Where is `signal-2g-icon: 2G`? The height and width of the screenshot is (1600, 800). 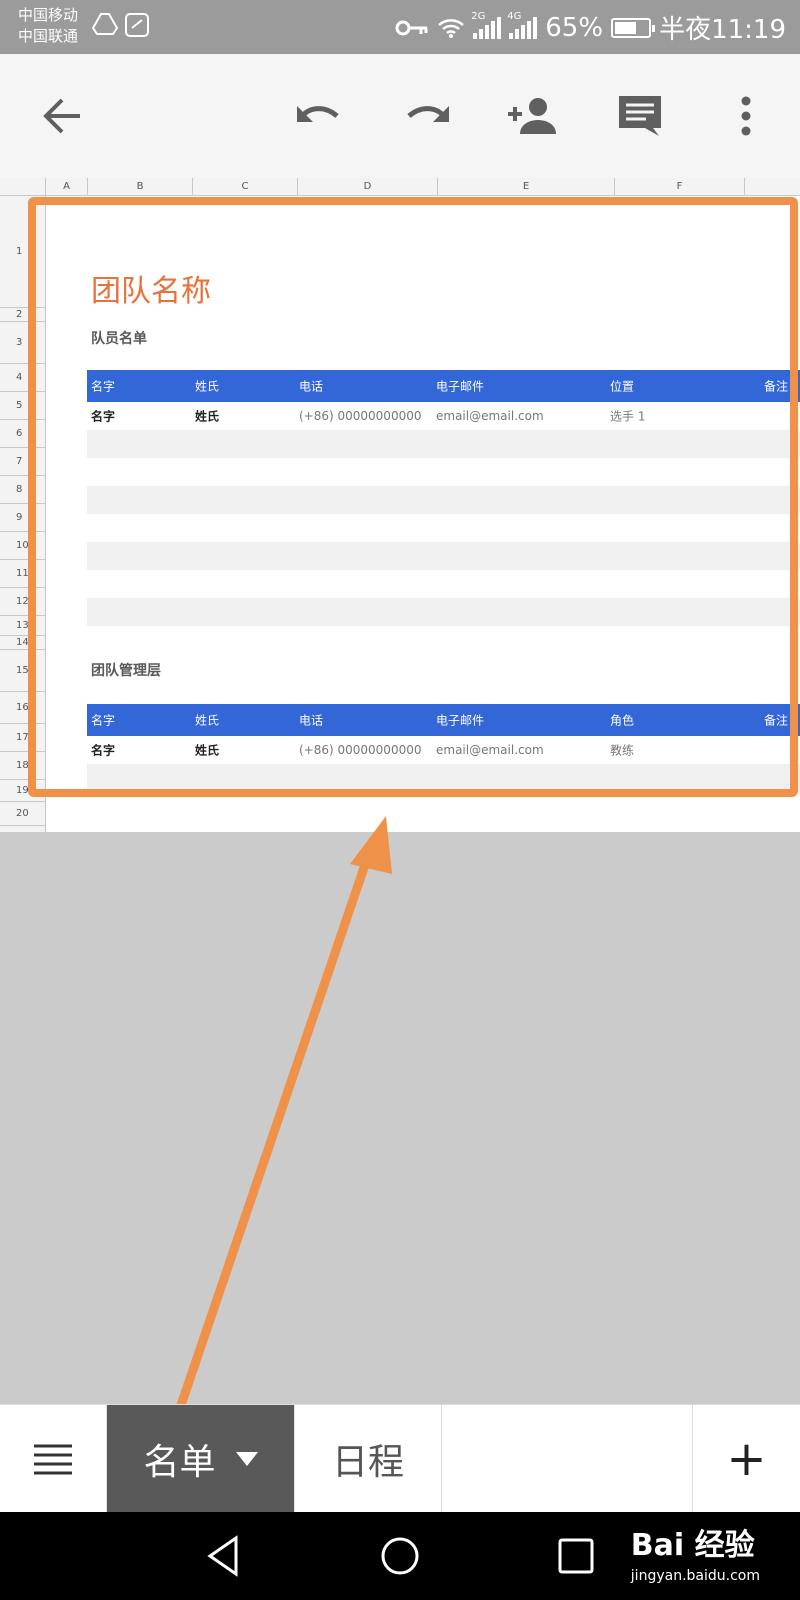
signal-2g-icon: 2G is located at coordinates (486, 25).